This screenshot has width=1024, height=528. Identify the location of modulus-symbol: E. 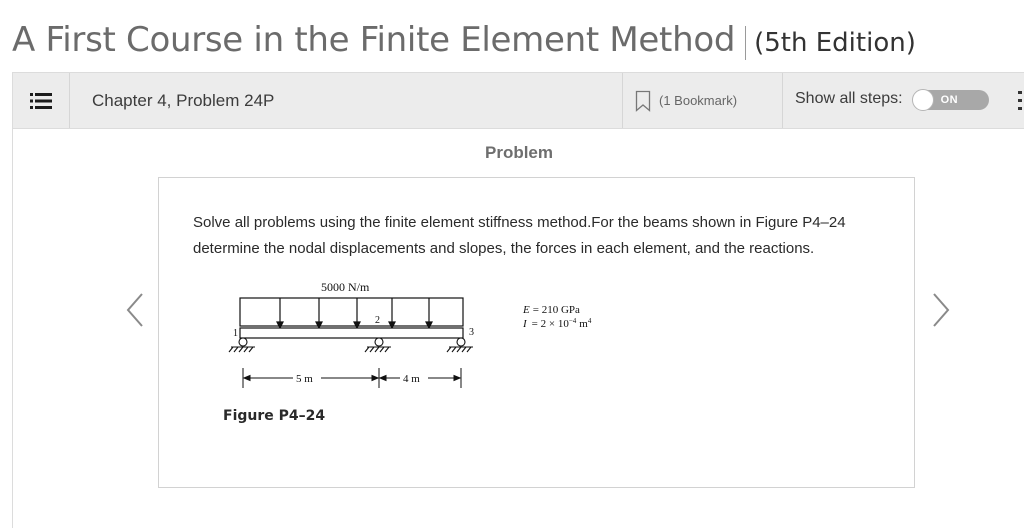
(526, 310).